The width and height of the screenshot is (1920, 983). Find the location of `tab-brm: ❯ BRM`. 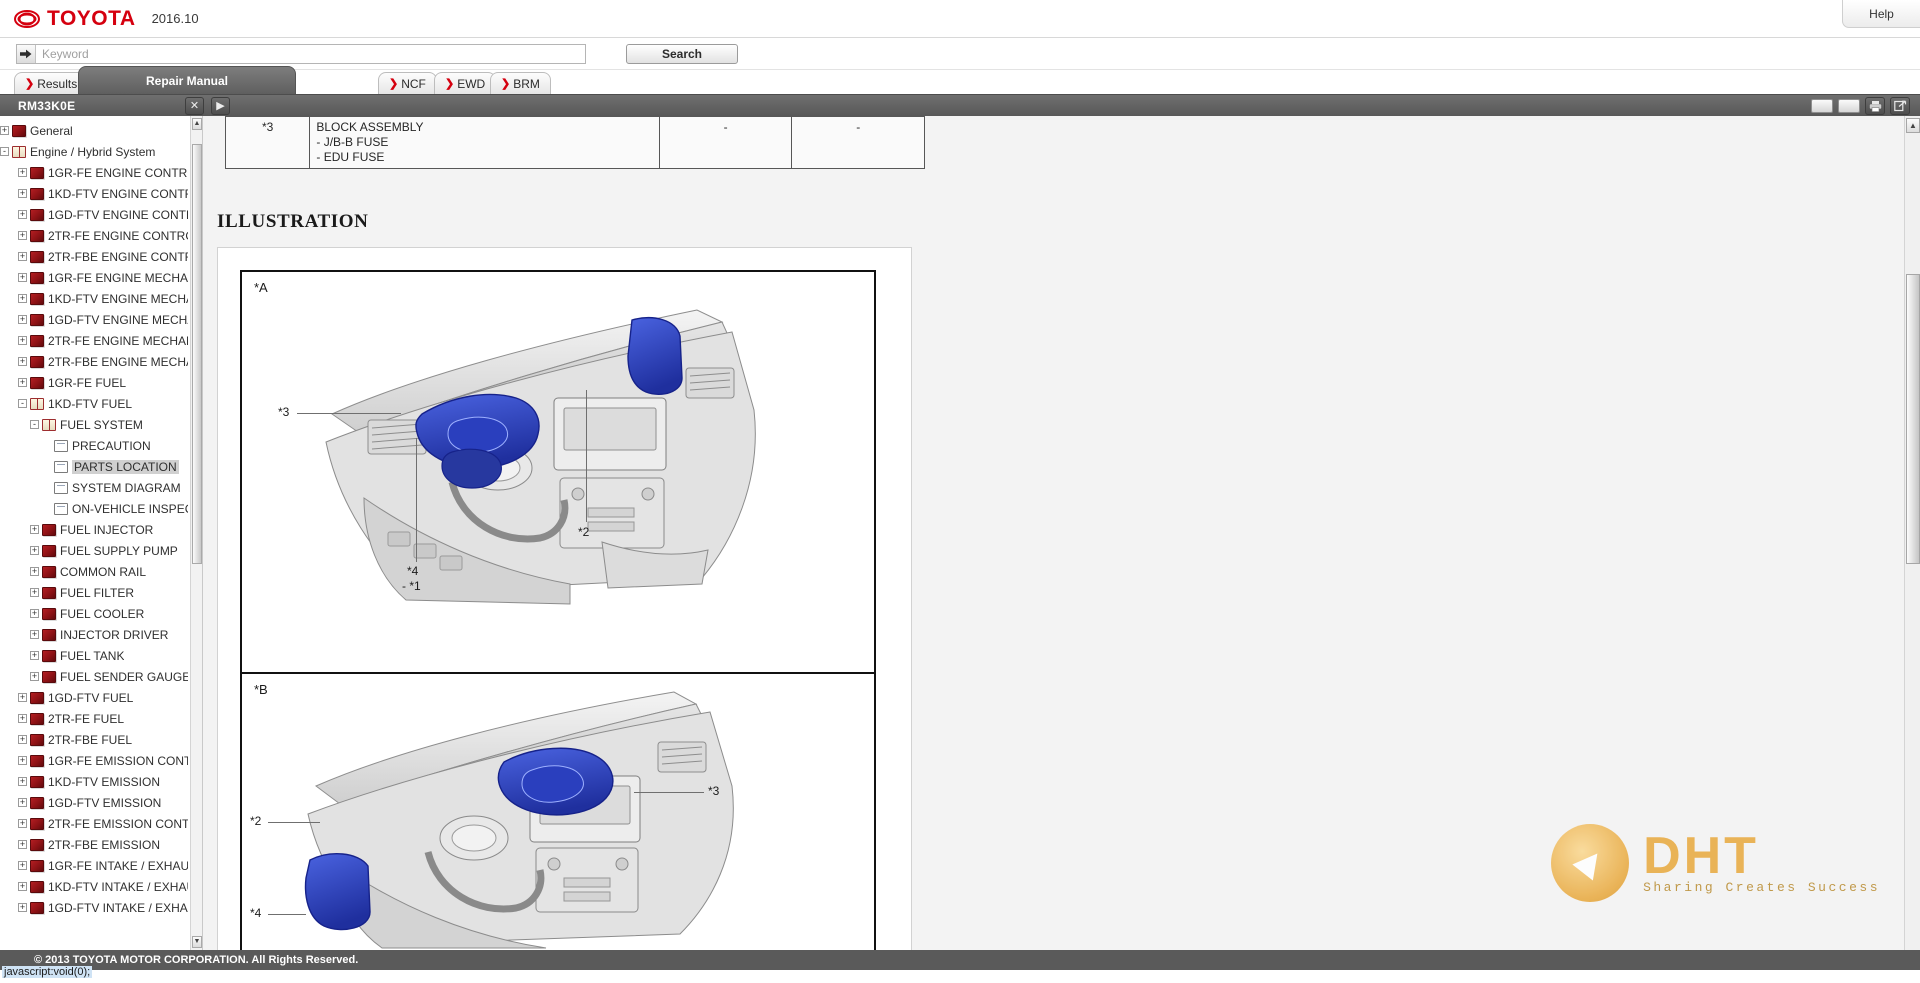

tab-brm: ❯ BRM is located at coordinates (520, 83).